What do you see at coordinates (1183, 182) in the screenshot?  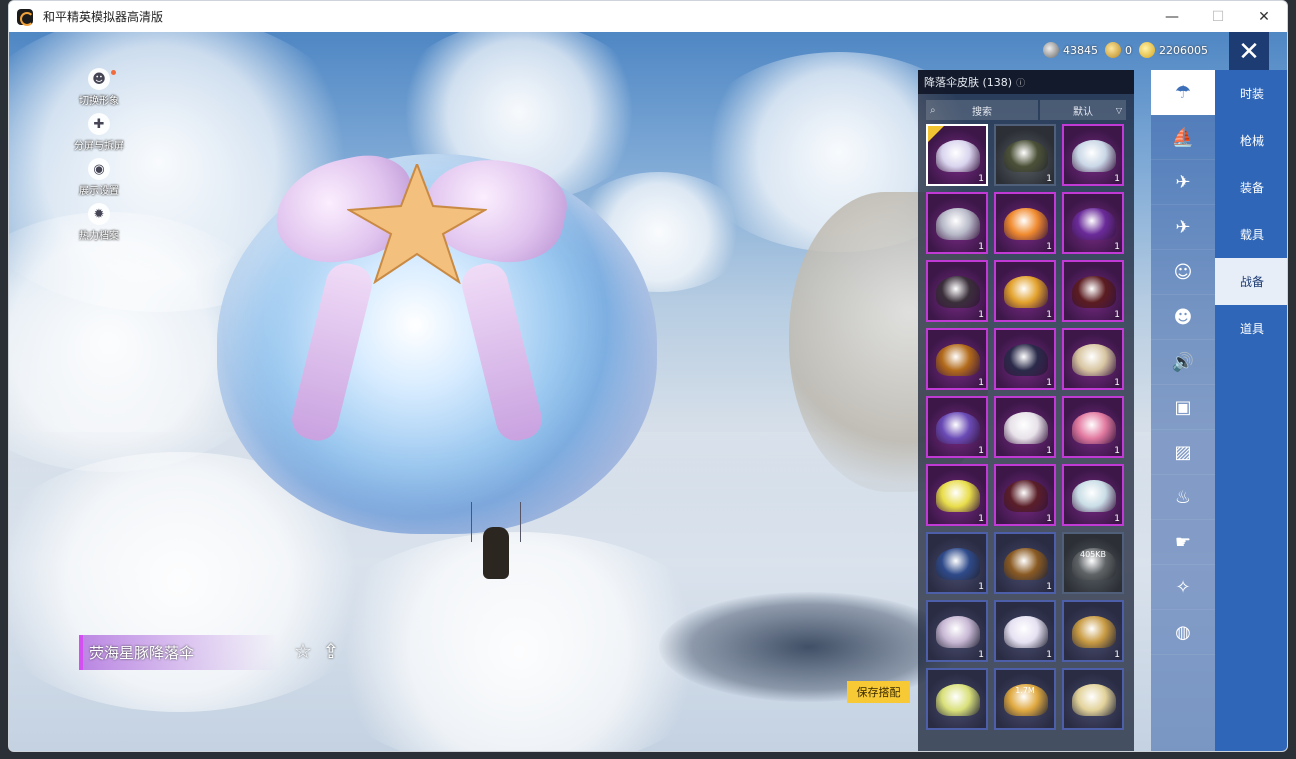 I see `category-tab-2: ✈` at bounding box center [1183, 182].